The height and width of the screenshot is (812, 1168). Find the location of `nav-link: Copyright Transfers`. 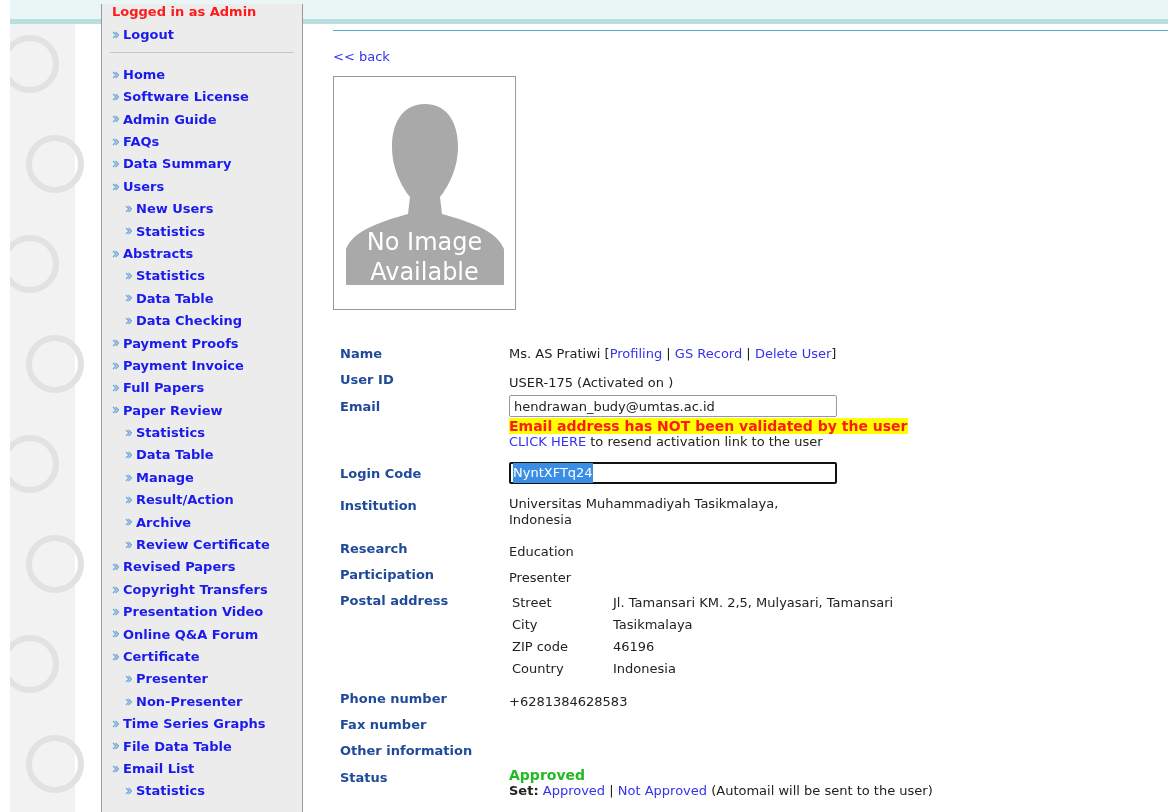

nav-link: Copyright Transfers is located at coordinates (195, 589).